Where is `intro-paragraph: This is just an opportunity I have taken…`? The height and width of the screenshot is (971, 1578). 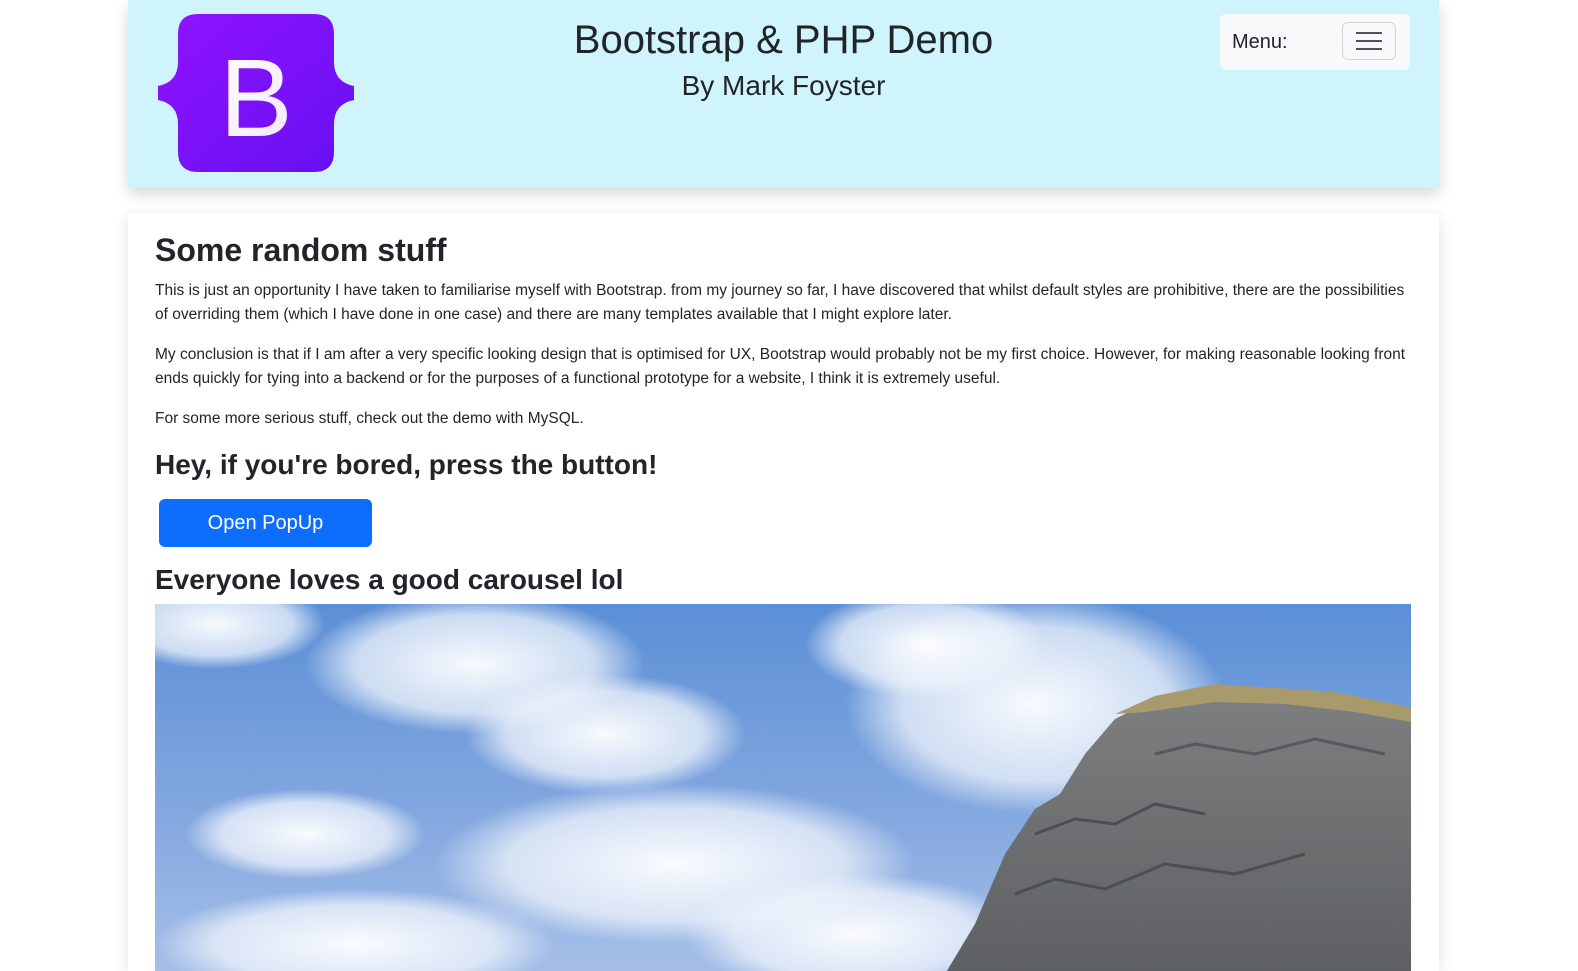
intro-paragraph: This is just an opportunity I have taken… is located at coordinates (780, 302).